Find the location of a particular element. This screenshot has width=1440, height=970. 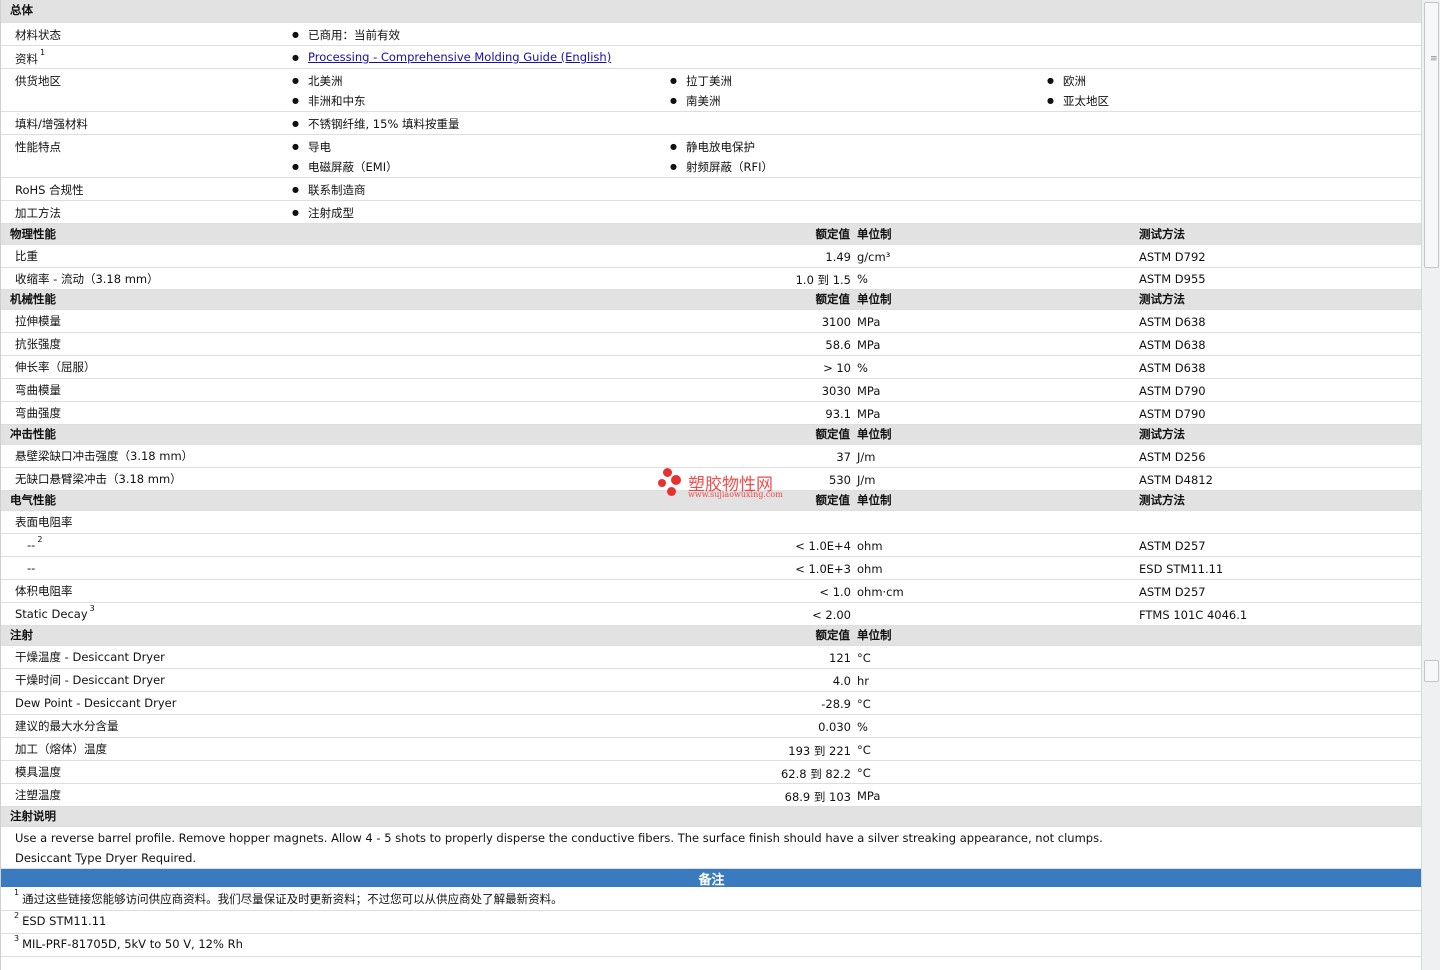

property-name: 干燥时间 - Desiccant Dryer is located at coordinates (90, 680).